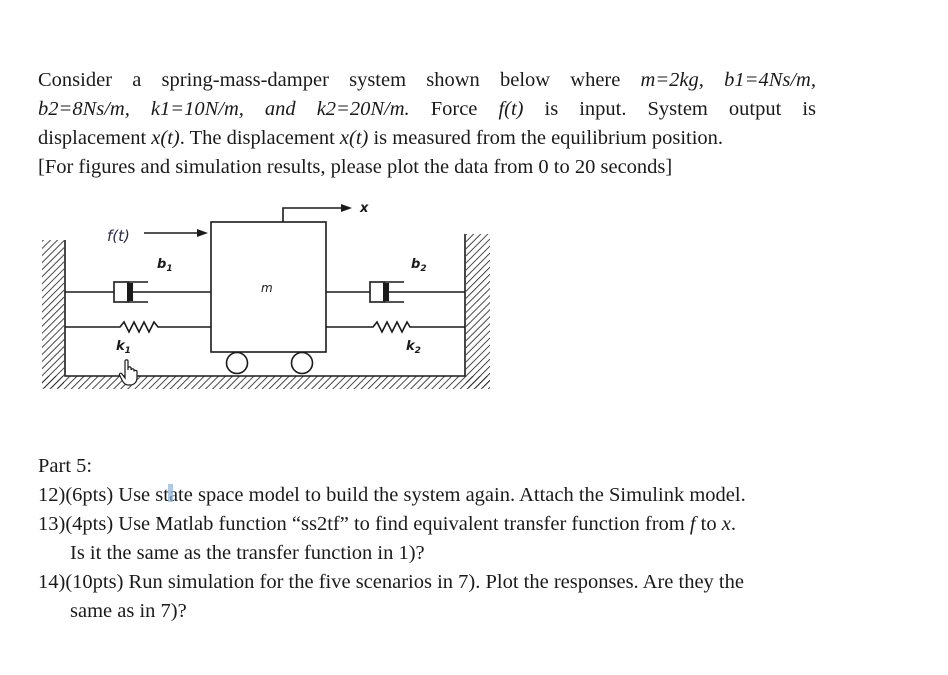 This screenshot has width=948, height=675. What do you see at coordinates (128, 611) in the screenshot?
I see `question-14-continued: same as in 7)?` at bounding box center [128, 611].